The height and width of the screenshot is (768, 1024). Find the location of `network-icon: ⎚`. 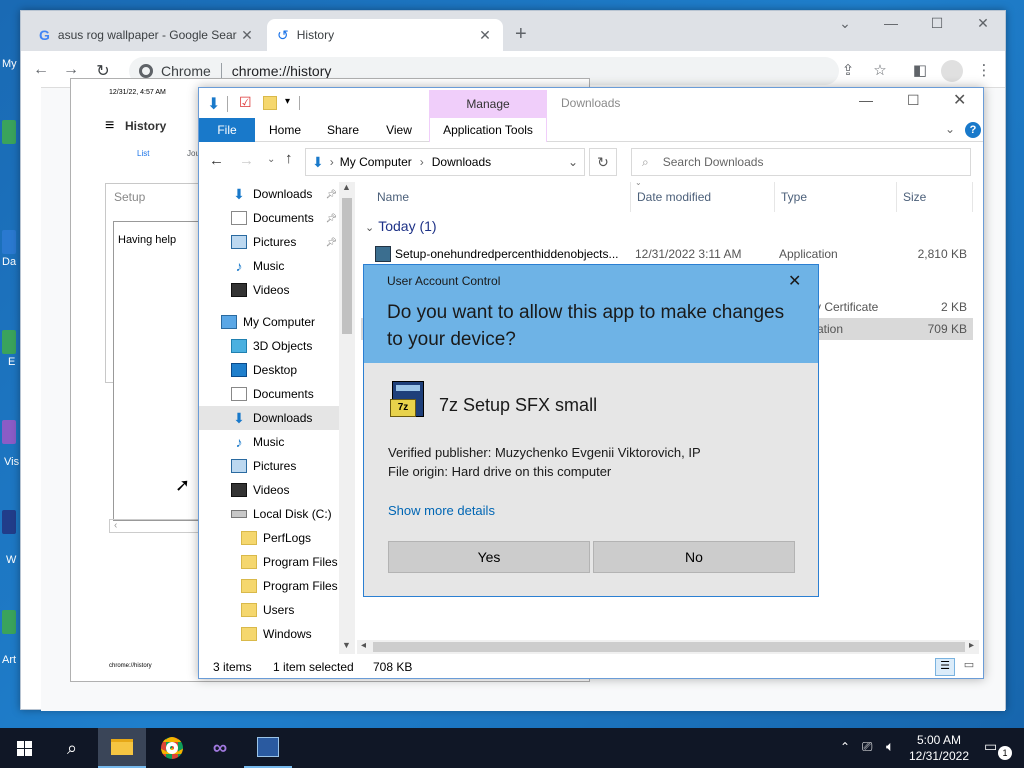

network-icon: ⎚ is located at coordinates (867, 747).